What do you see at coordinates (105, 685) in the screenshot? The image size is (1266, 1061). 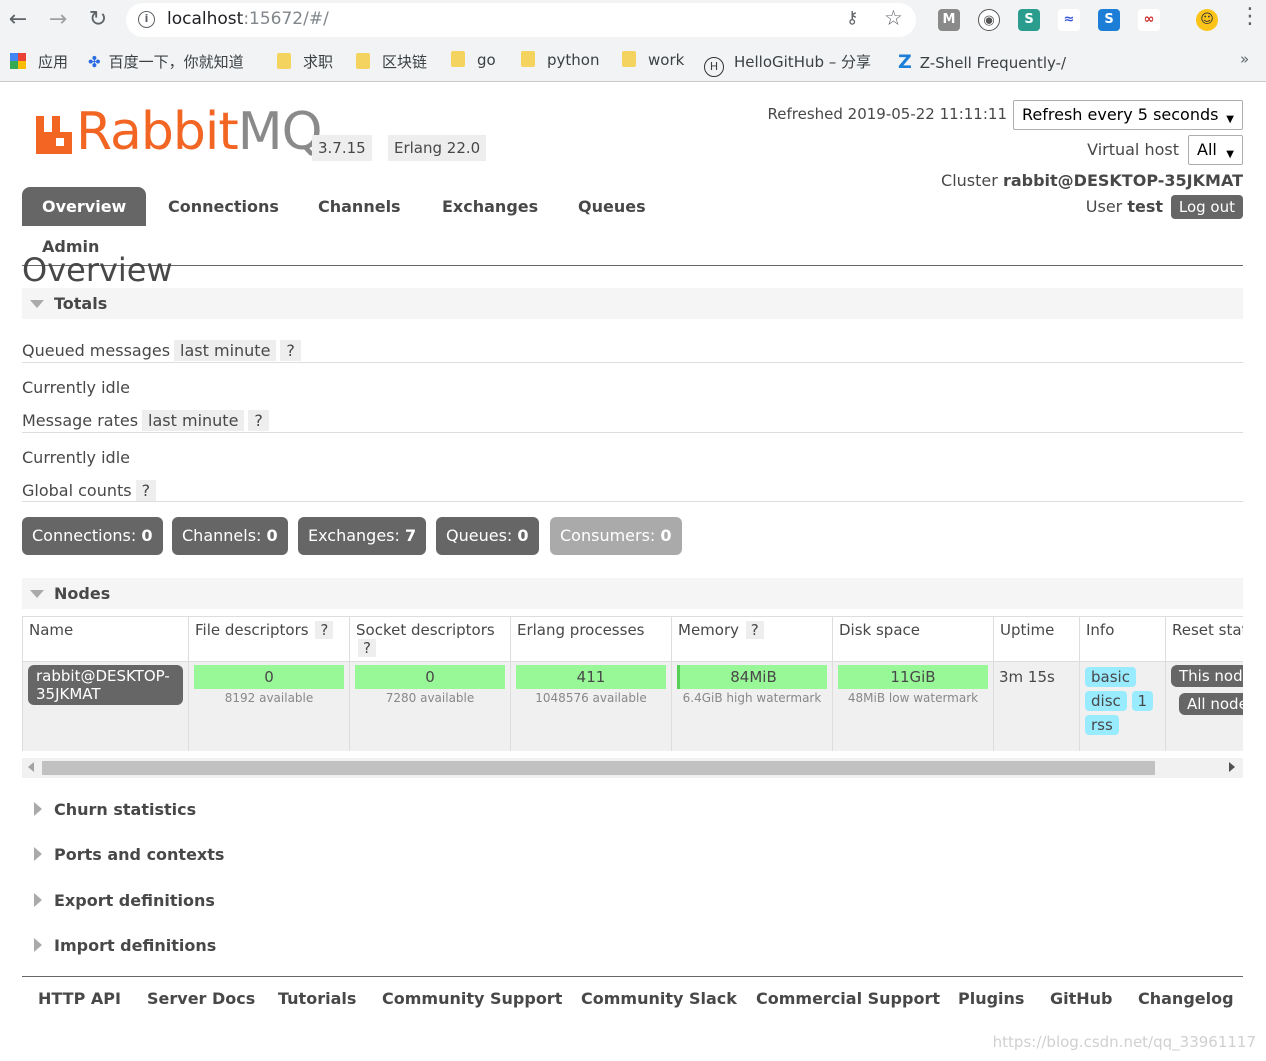 I see `node-name-link: rabbit@DESKTOP-35JKMAT` at bounding box center [105, 685].